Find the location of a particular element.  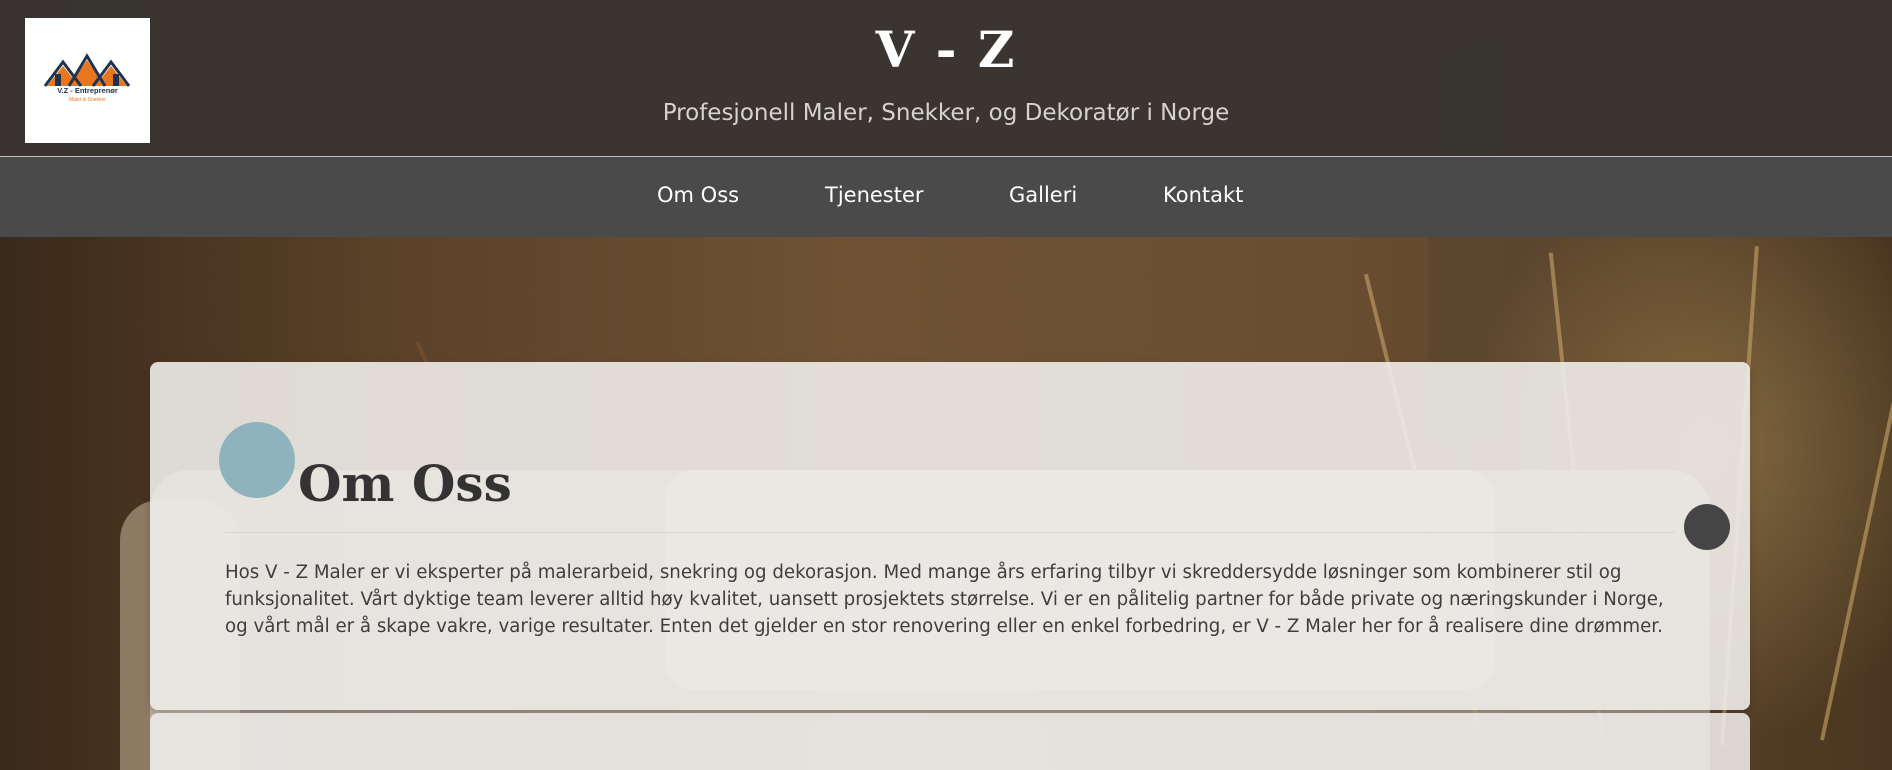

nav-link-om-oss: Om Oss is located at coordinates (698, 195).